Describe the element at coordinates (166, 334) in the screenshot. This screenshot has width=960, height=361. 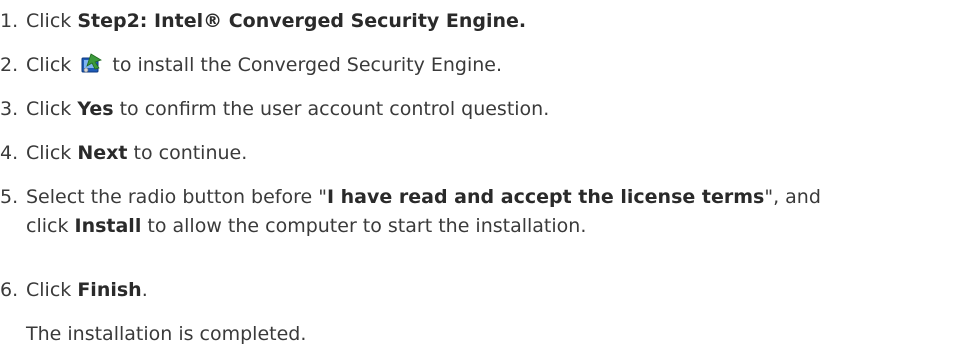
I see `result-note: The installation is completed.` at that location.